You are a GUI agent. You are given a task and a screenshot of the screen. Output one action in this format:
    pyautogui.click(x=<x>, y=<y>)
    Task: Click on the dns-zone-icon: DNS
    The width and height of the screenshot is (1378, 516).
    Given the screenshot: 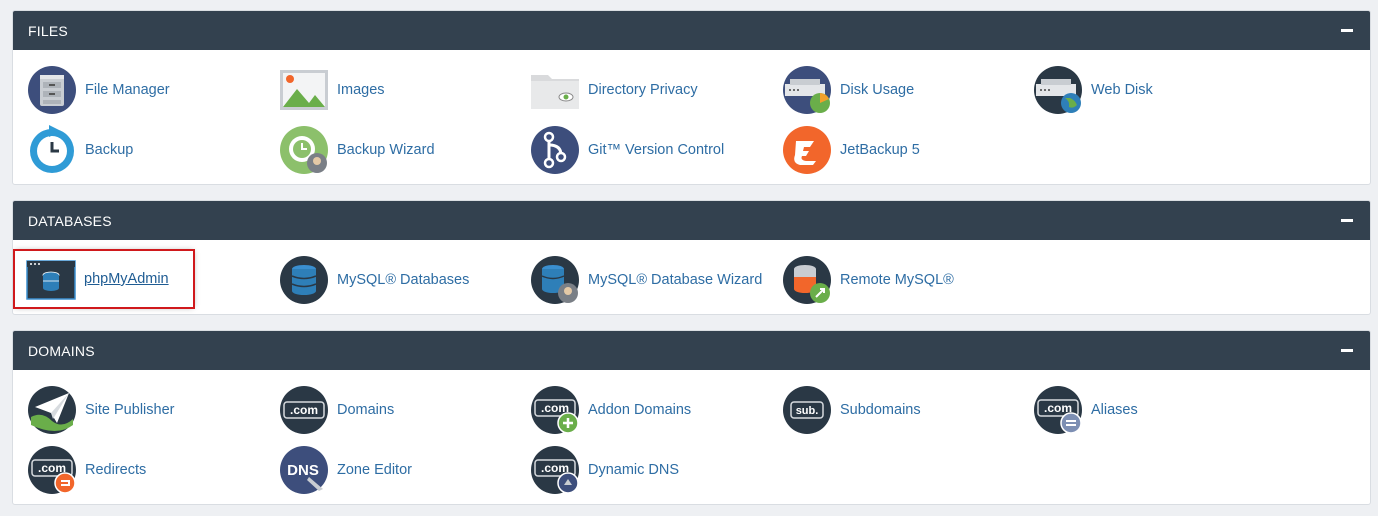 What is the action you would take?
    pyautogui.click(x=304, y=470)
    